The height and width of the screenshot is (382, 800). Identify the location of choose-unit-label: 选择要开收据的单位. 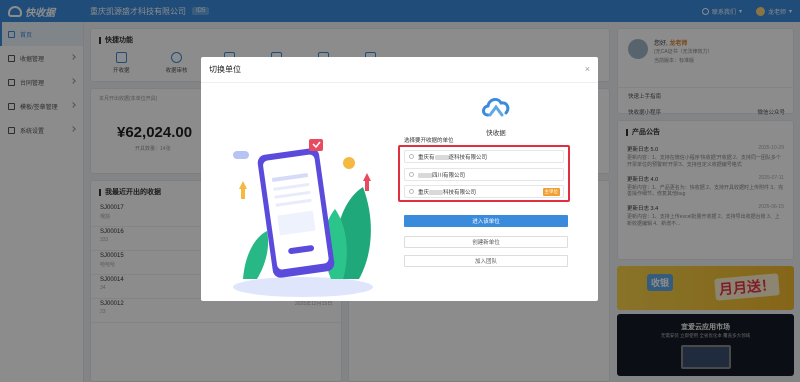
(429, 141).